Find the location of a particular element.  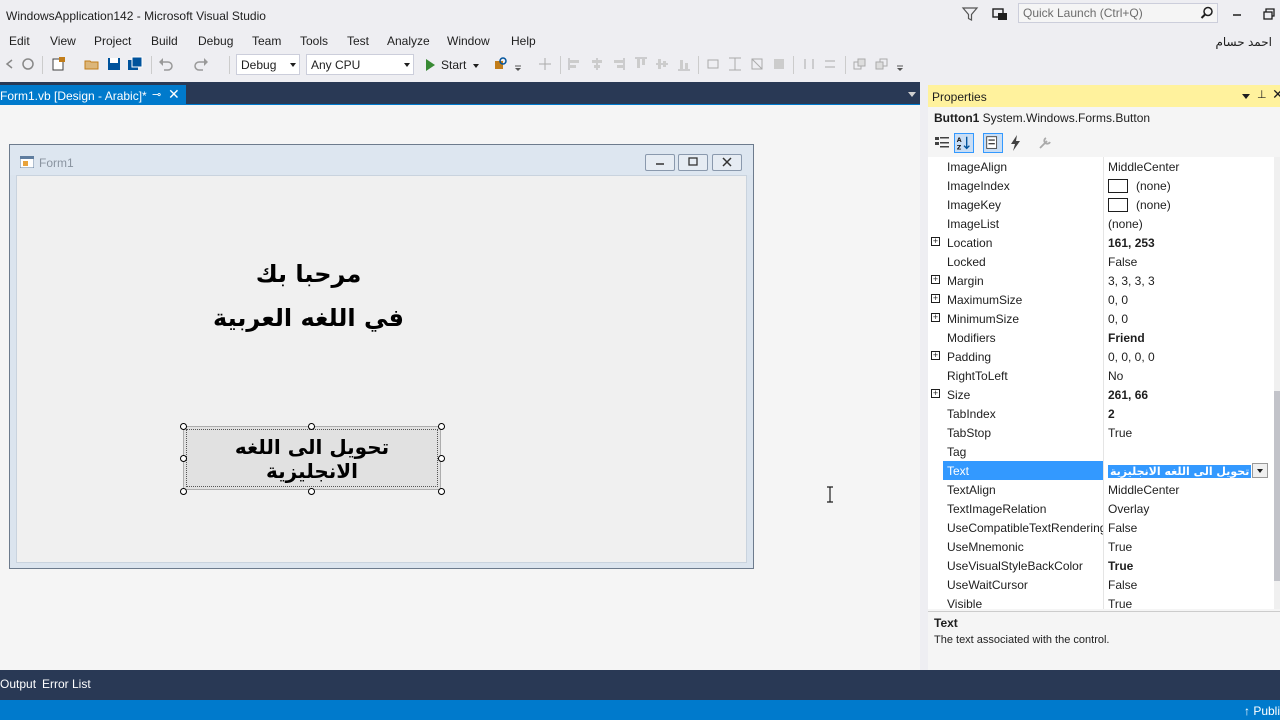

property-row-tag: Tag is located at coordinates (1101, 451).